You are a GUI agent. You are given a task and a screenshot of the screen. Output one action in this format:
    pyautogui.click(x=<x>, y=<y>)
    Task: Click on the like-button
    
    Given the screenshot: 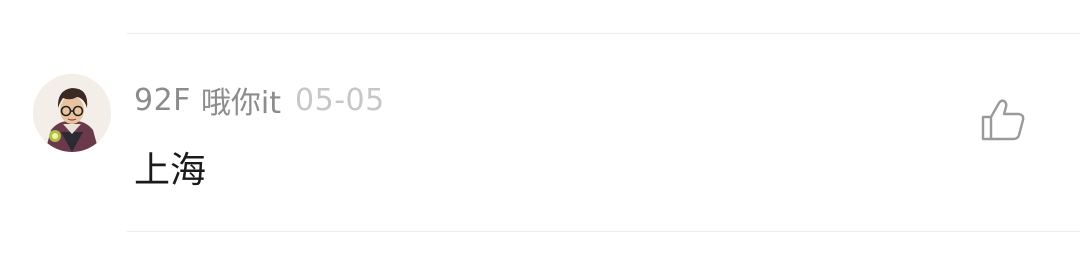 What is the action you would take?
    pyautogui.click(x=1003, y=120)
    